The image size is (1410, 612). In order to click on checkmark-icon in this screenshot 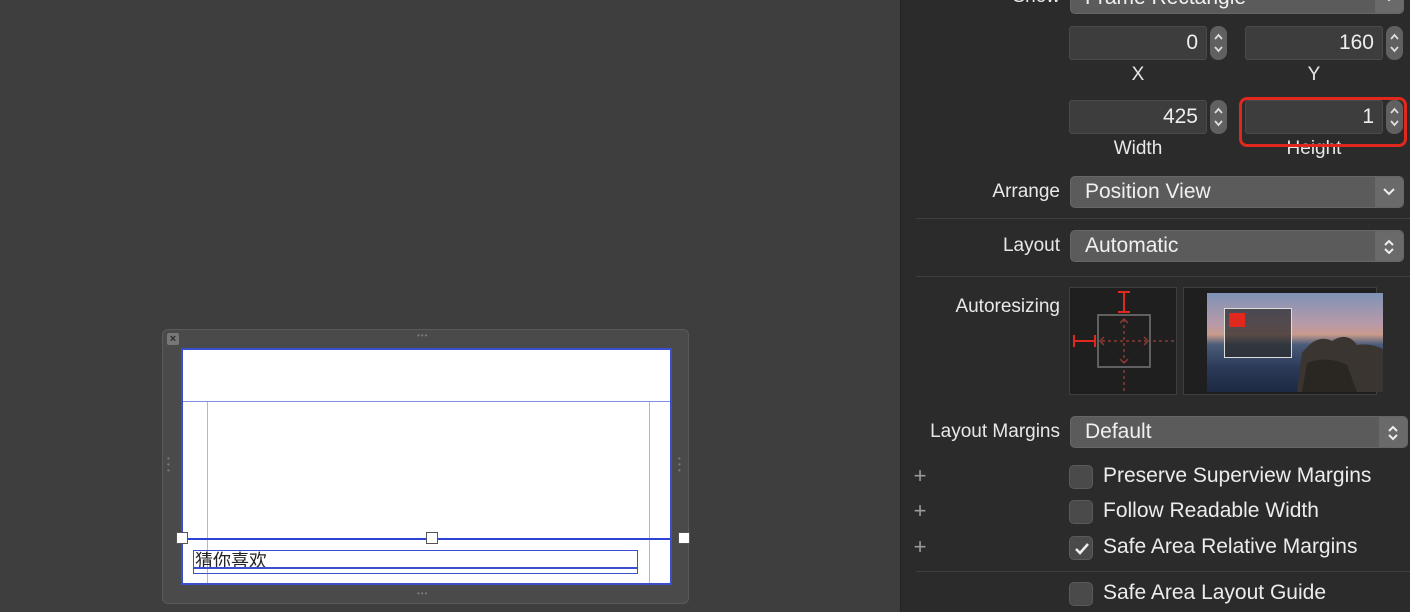, I will do `click(1082, 549)`.